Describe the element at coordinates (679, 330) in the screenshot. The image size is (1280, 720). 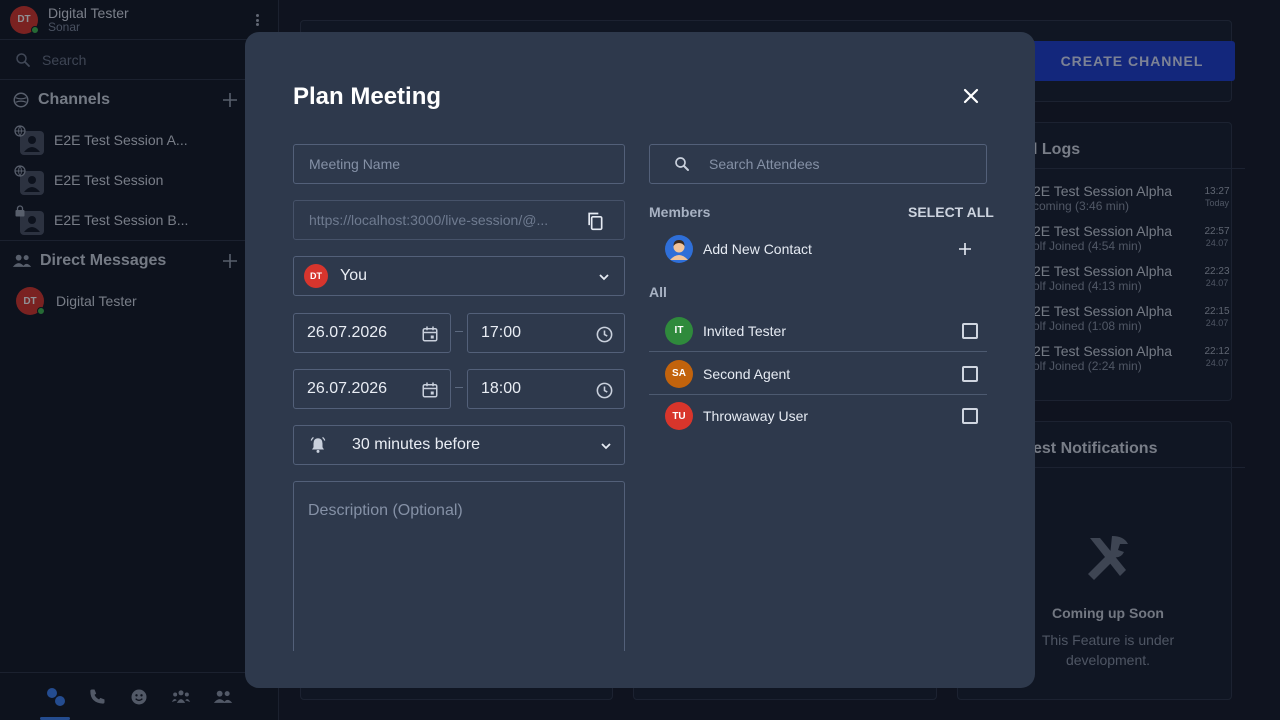
I see `avatar: IT` at that location.